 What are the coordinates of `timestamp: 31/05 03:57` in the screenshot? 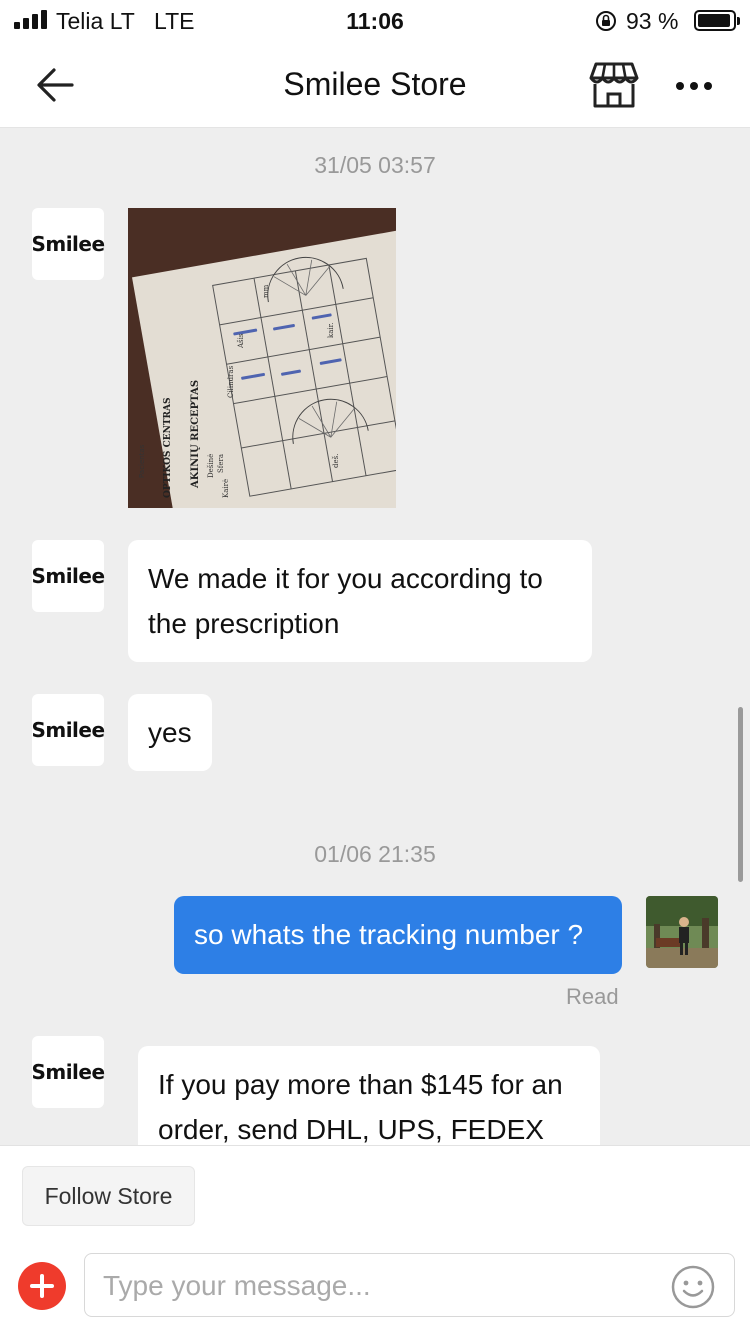 It's located at (375, 165).